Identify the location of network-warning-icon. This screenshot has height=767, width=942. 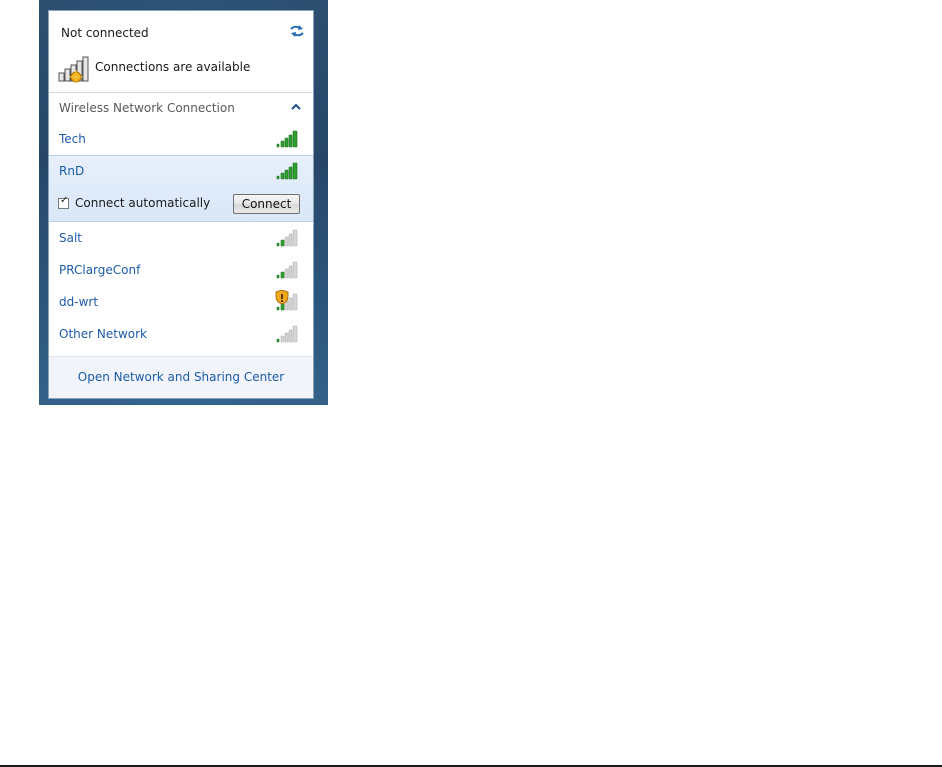
(73, 69).